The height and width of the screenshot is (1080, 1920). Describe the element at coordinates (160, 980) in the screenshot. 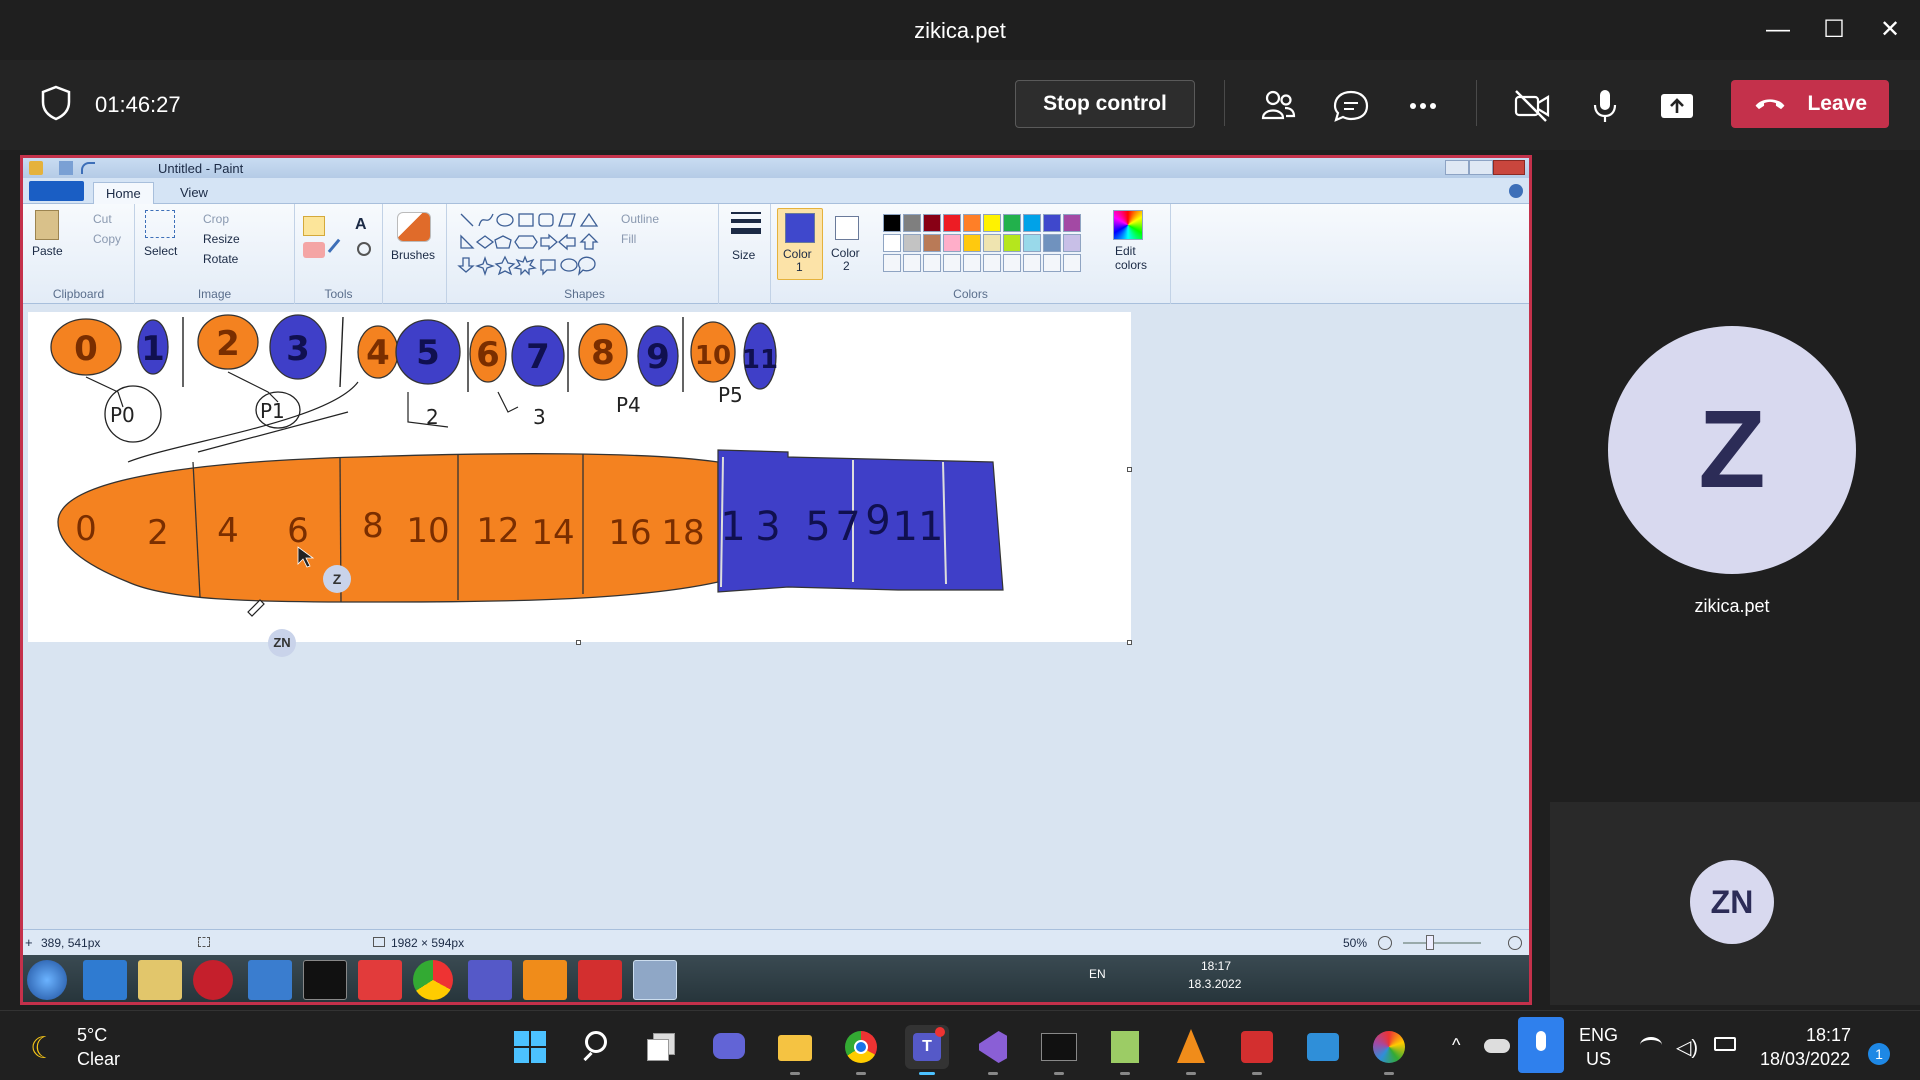

I see `explorer-icon` at that location.